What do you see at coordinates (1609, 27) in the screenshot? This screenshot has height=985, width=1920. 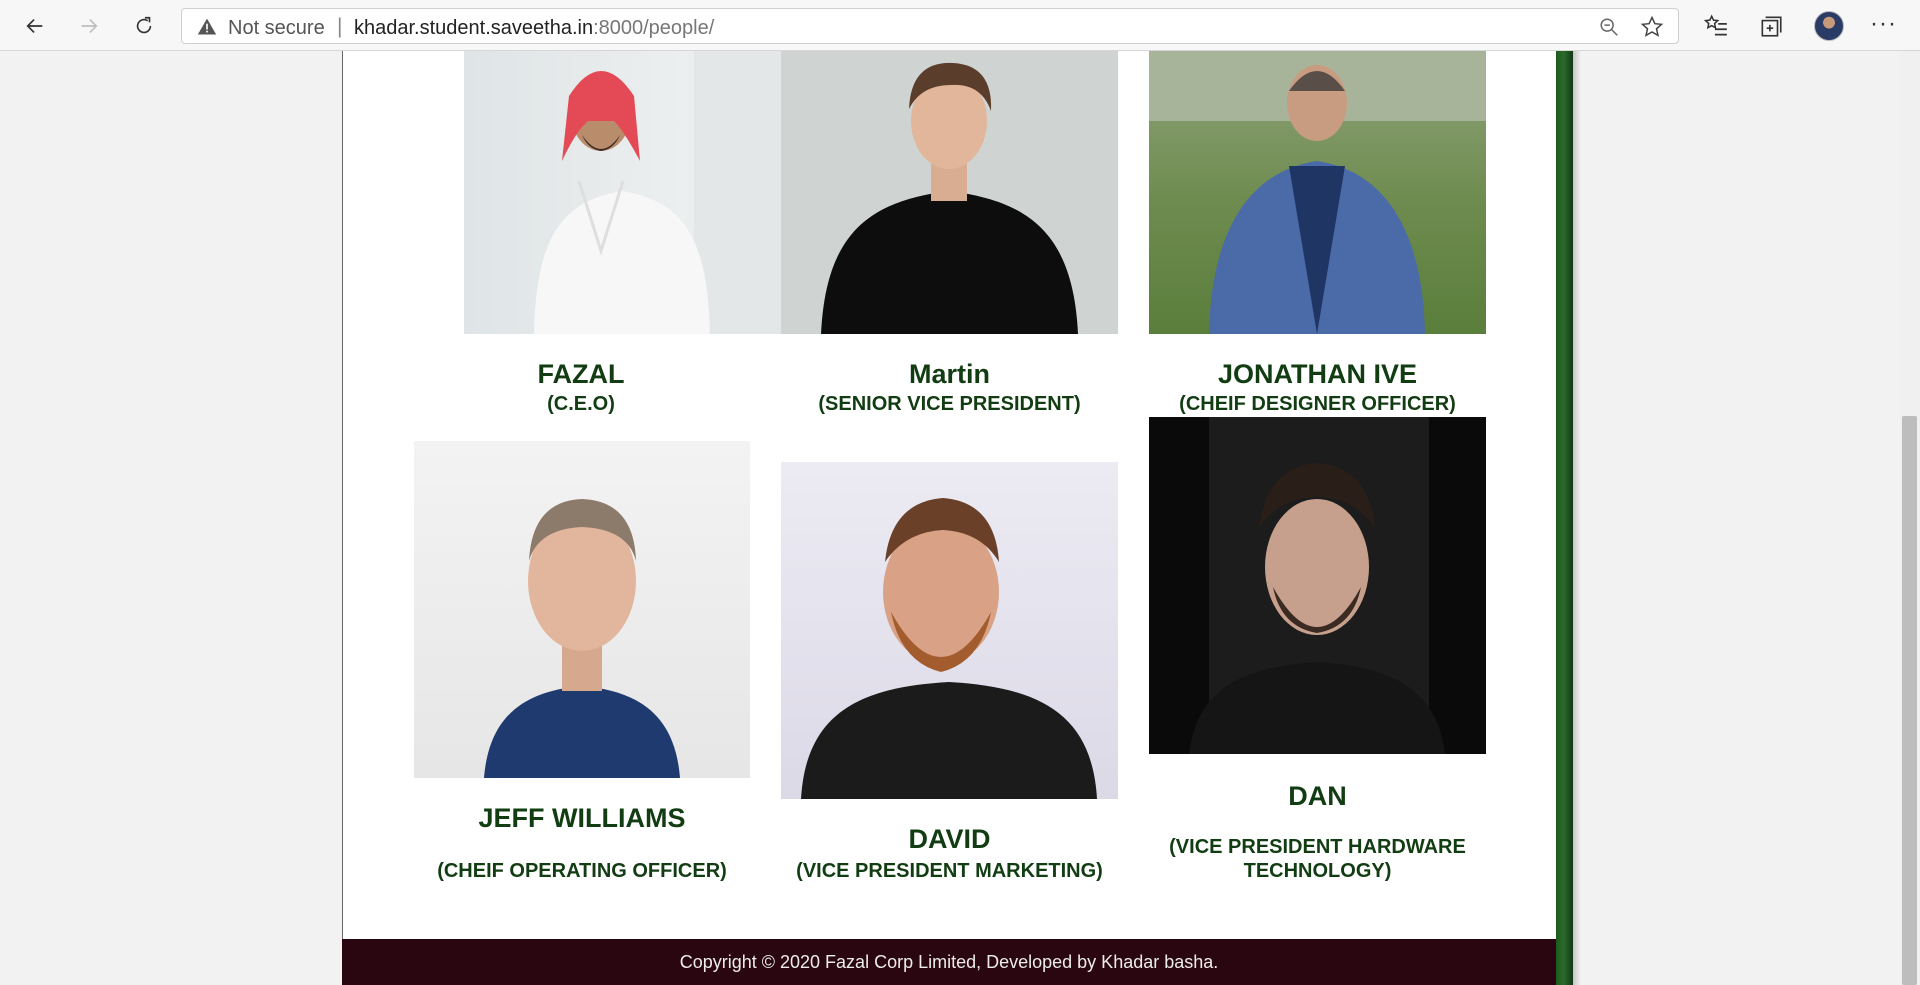 I see `zoom-icon` at bounding box center [1609, 27].